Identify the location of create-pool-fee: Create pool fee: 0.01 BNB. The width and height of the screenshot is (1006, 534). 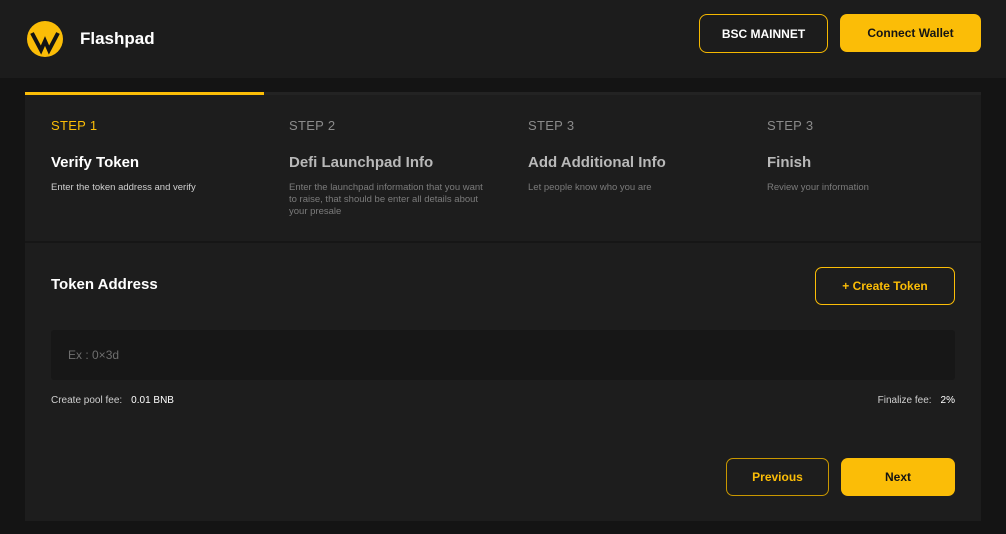
(112, 400).